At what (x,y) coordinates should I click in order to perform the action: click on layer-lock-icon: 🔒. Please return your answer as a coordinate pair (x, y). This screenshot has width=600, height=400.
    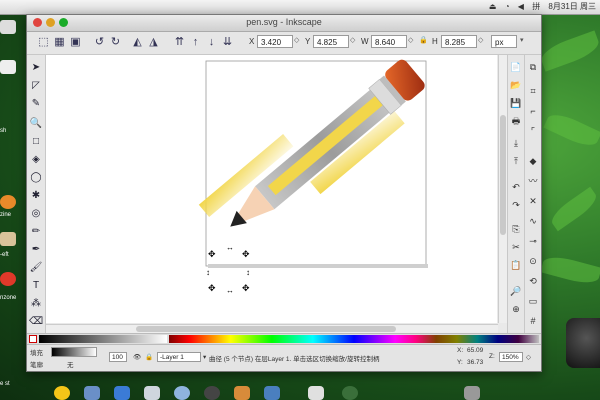
    Looking at the image, I should click on (149, 357).